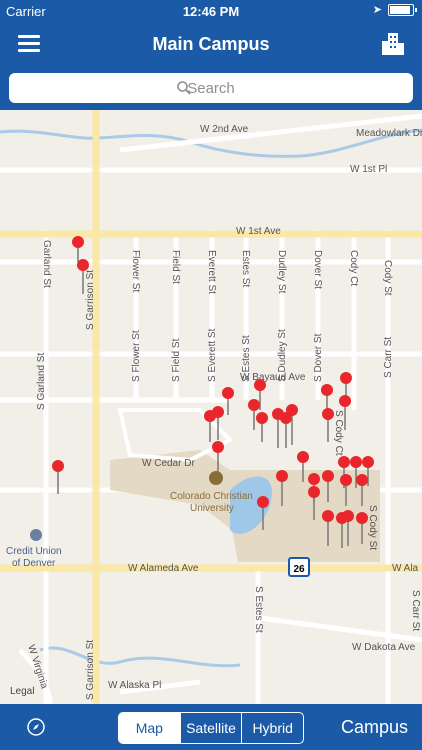 The height and width of the screenshot is (750, 422). I want to click on status-bar: Carrier 12:46 PM ➤, so click(211, 11).